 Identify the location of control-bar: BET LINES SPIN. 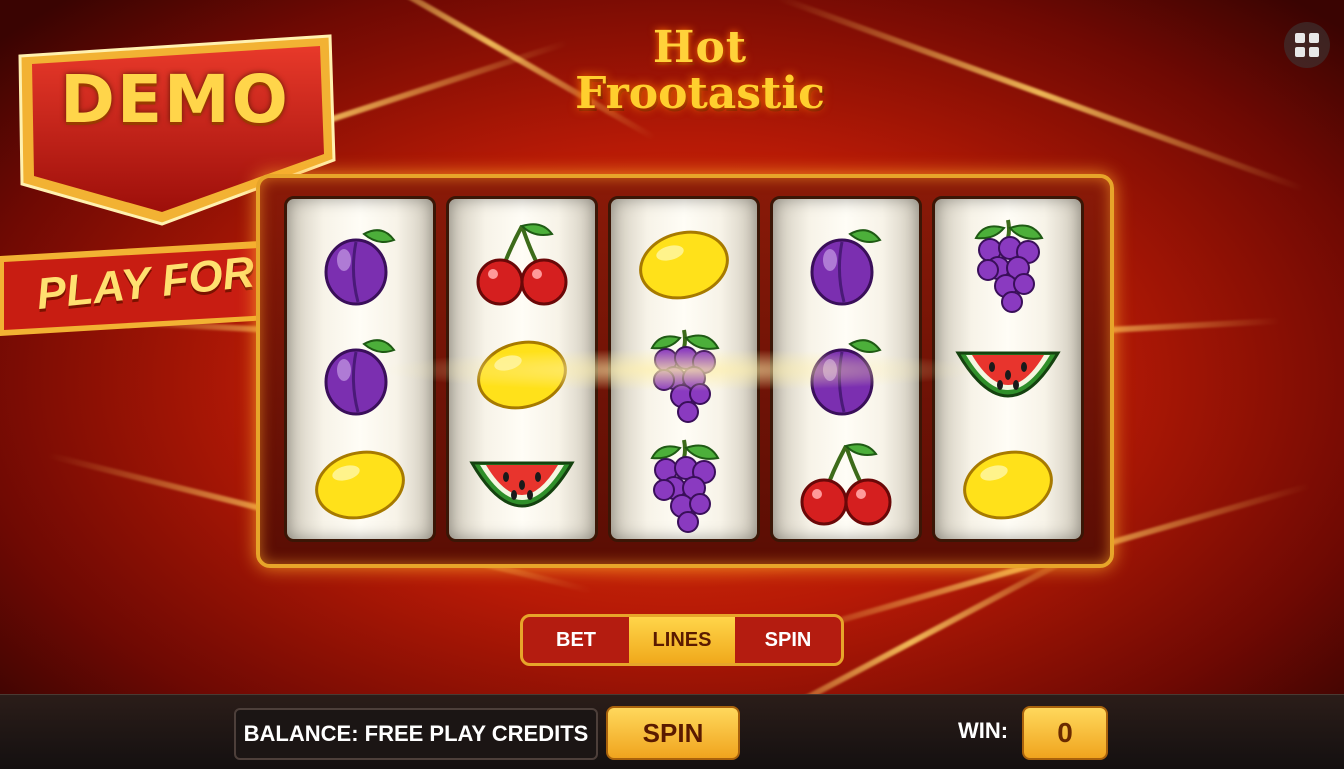
(682, 640).